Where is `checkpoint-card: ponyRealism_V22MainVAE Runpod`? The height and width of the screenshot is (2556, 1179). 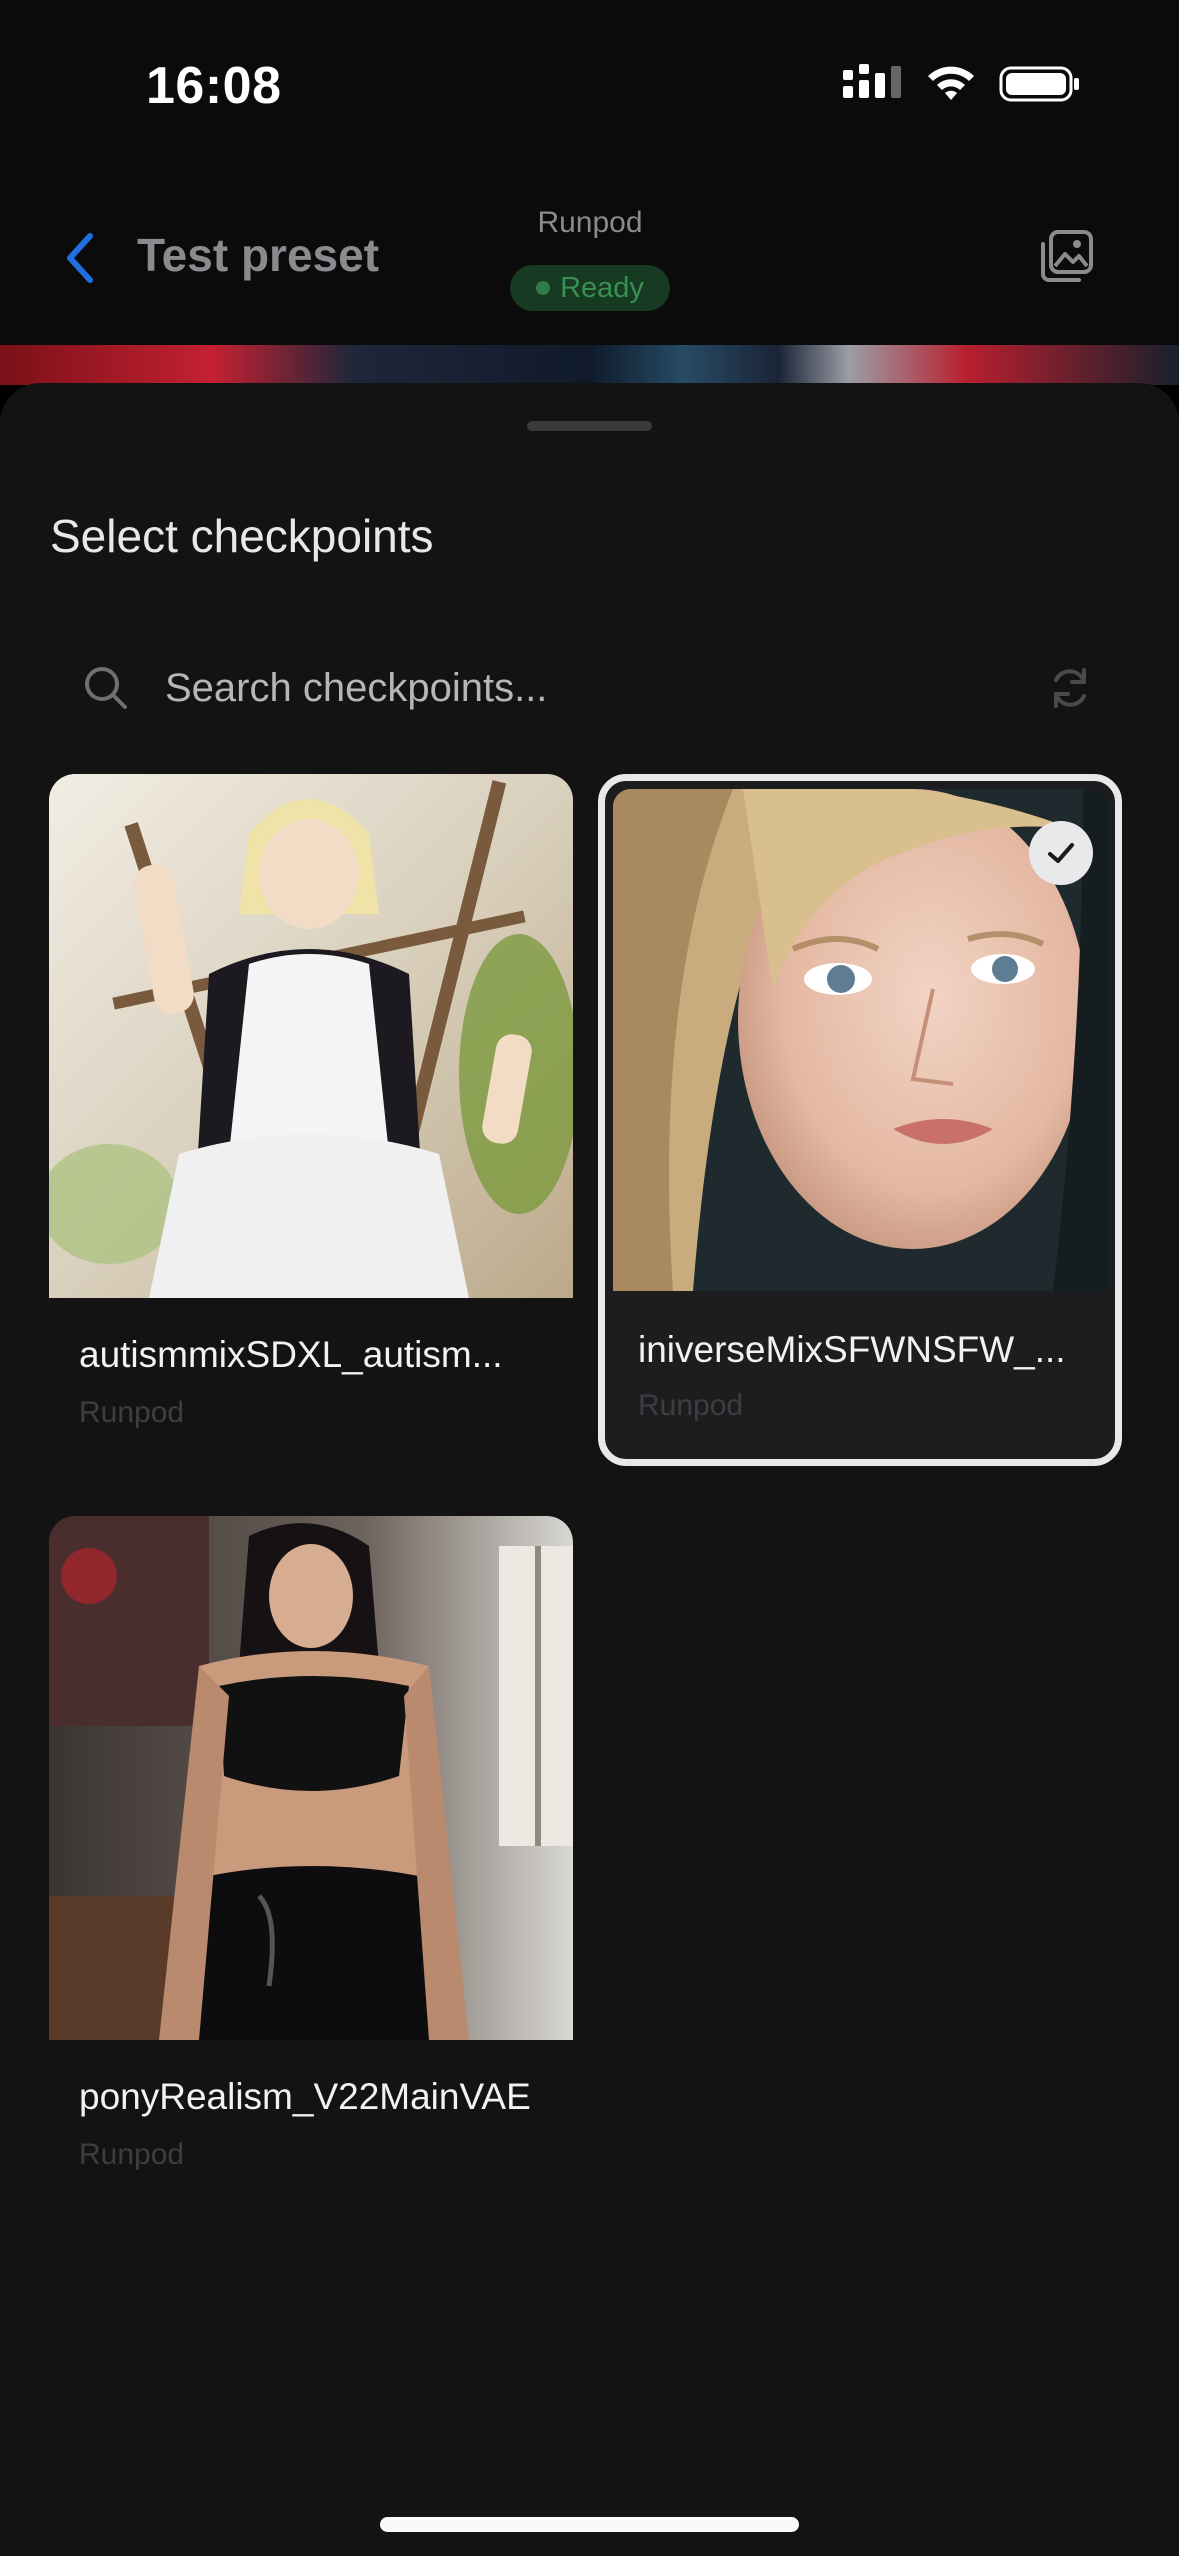
checkpoint-card: ponyRealism_V22MainVAE Runpod is located at coordinates (311, 1856).